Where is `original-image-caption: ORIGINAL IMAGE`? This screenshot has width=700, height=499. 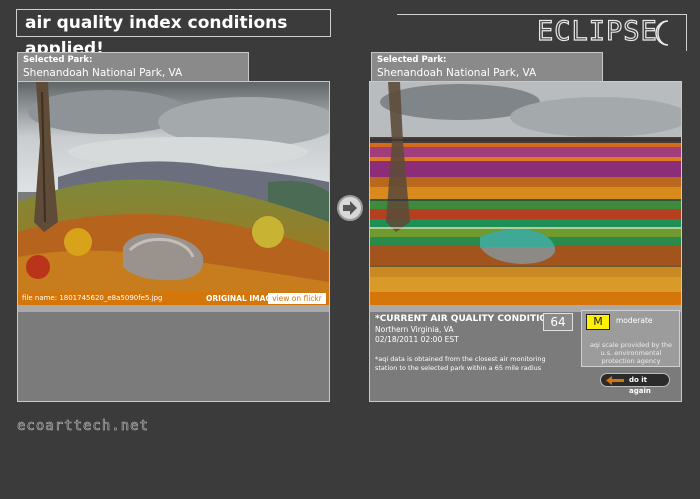
original-image-caption: ORIGINAL IMAGE is located at coordinates (241, 298).